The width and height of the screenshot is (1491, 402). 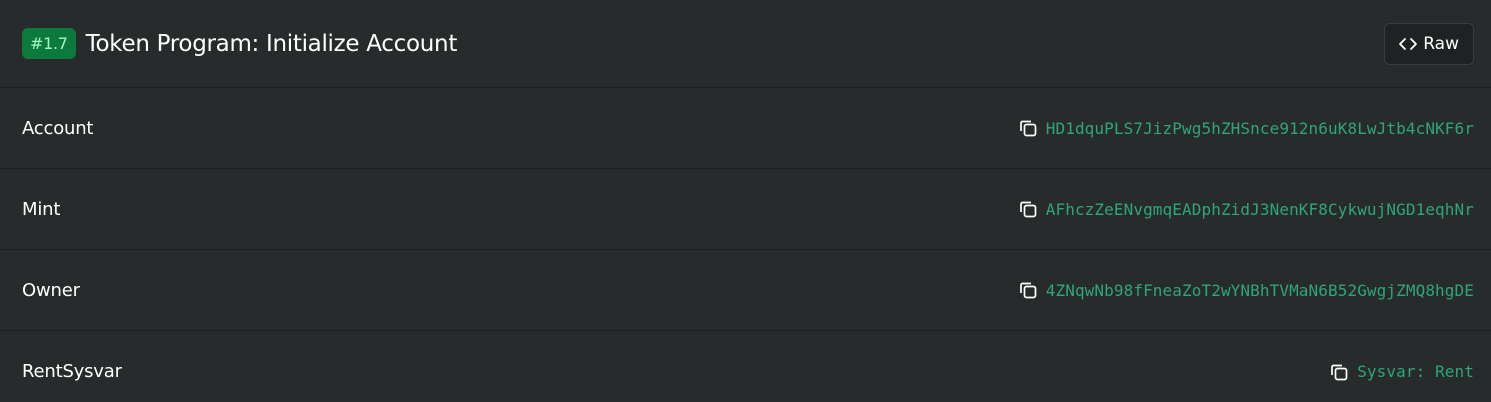 I want to click on instruction-index-badge: #1.7, so click(x=49, y=43).